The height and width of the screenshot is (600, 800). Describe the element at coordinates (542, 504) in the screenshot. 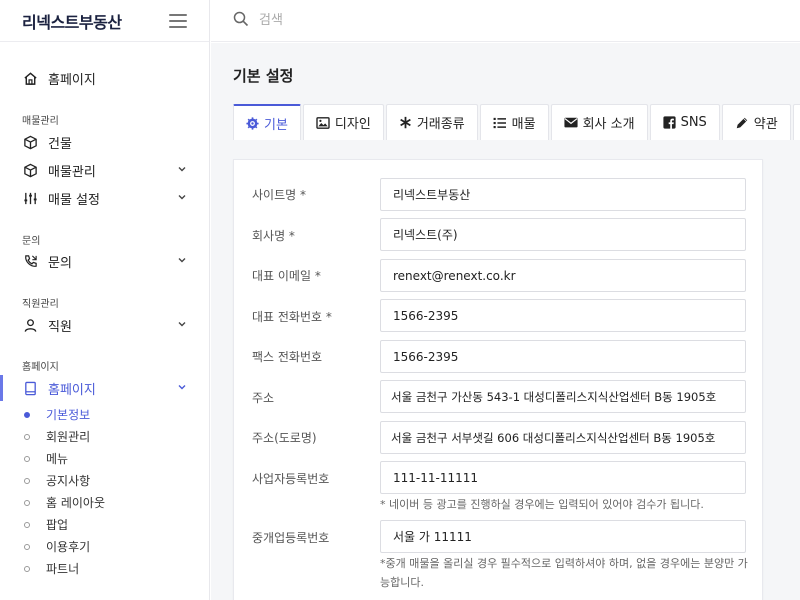

I see `biz-number-hint: * 네이버 등 광고를 진행하실 경우에는 입력되어 있어야 검수가 됩니다.` at that location.